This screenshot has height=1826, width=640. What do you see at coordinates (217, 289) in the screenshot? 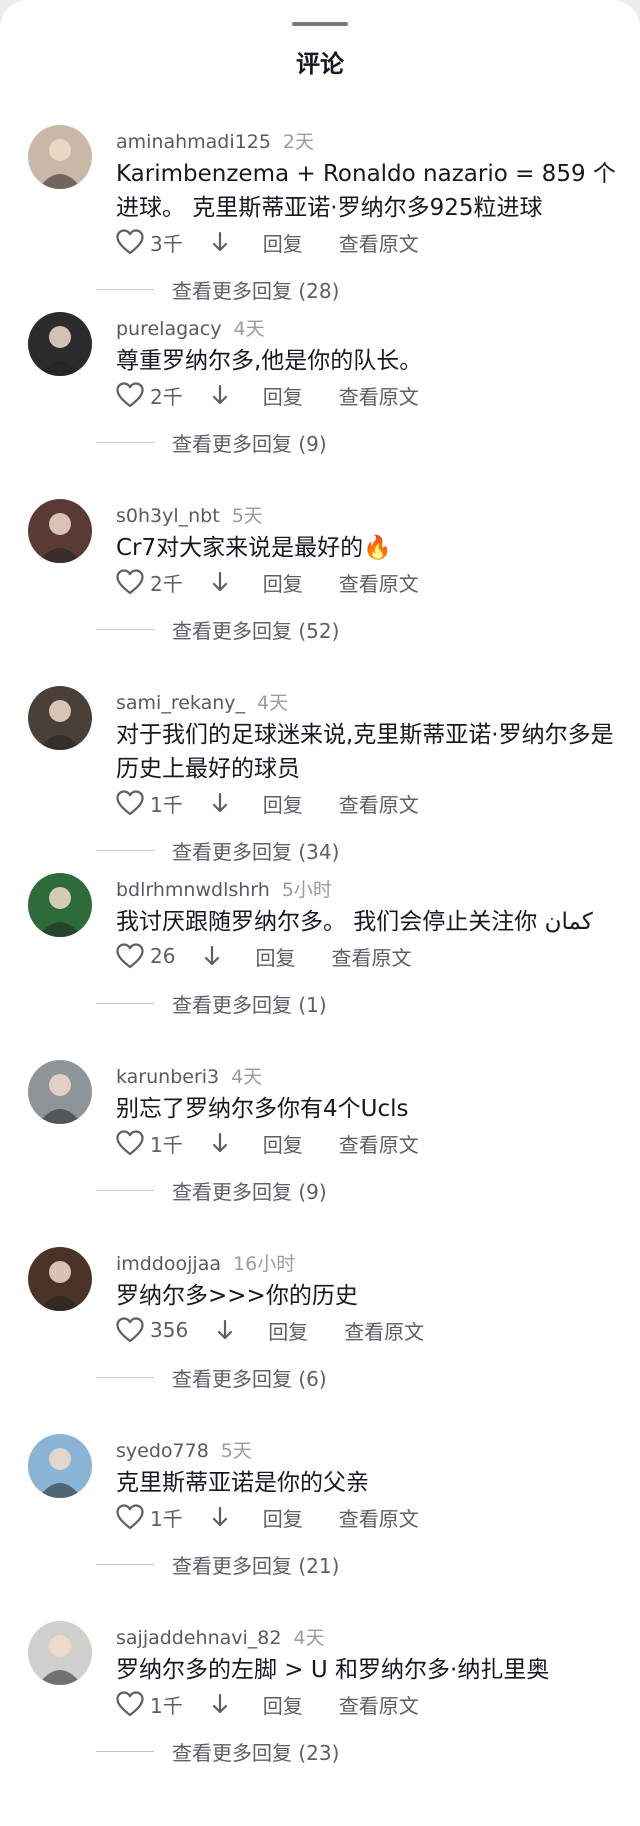
I see `view-more-replies: 查看更多回复 (28)` at bounding box center [217, 289].